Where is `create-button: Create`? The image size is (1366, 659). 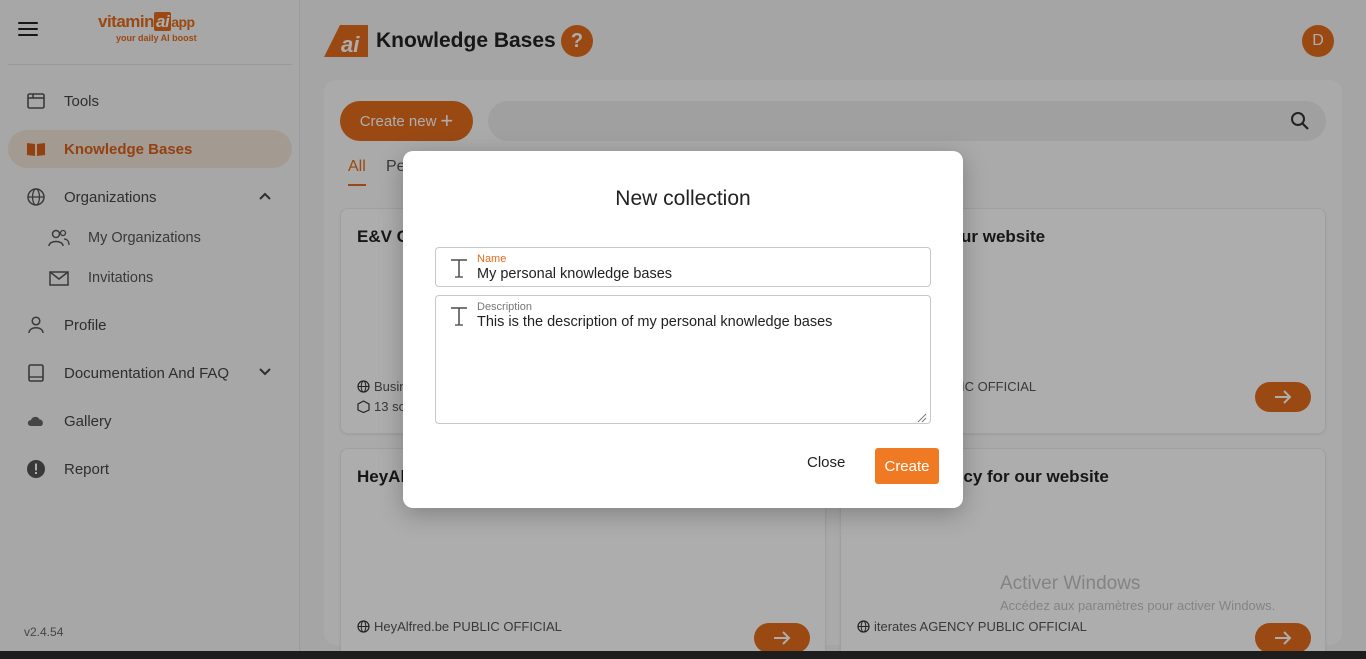 create-button: Create is located at coordinates (907, 466).